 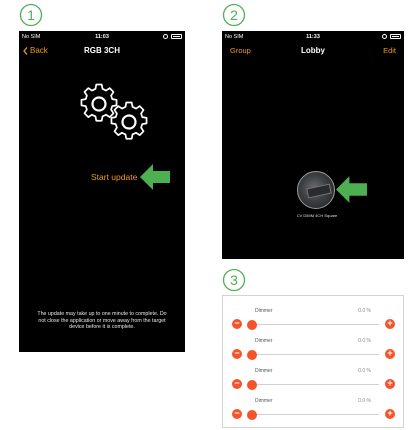 I want to click on svg-text: 3, so click(x=234, y=280).